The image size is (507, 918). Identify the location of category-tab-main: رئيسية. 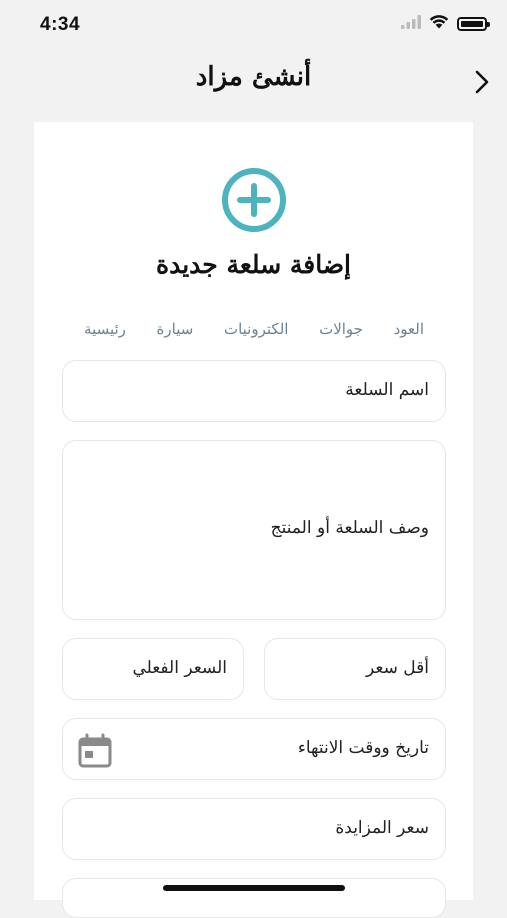
(105, 329).